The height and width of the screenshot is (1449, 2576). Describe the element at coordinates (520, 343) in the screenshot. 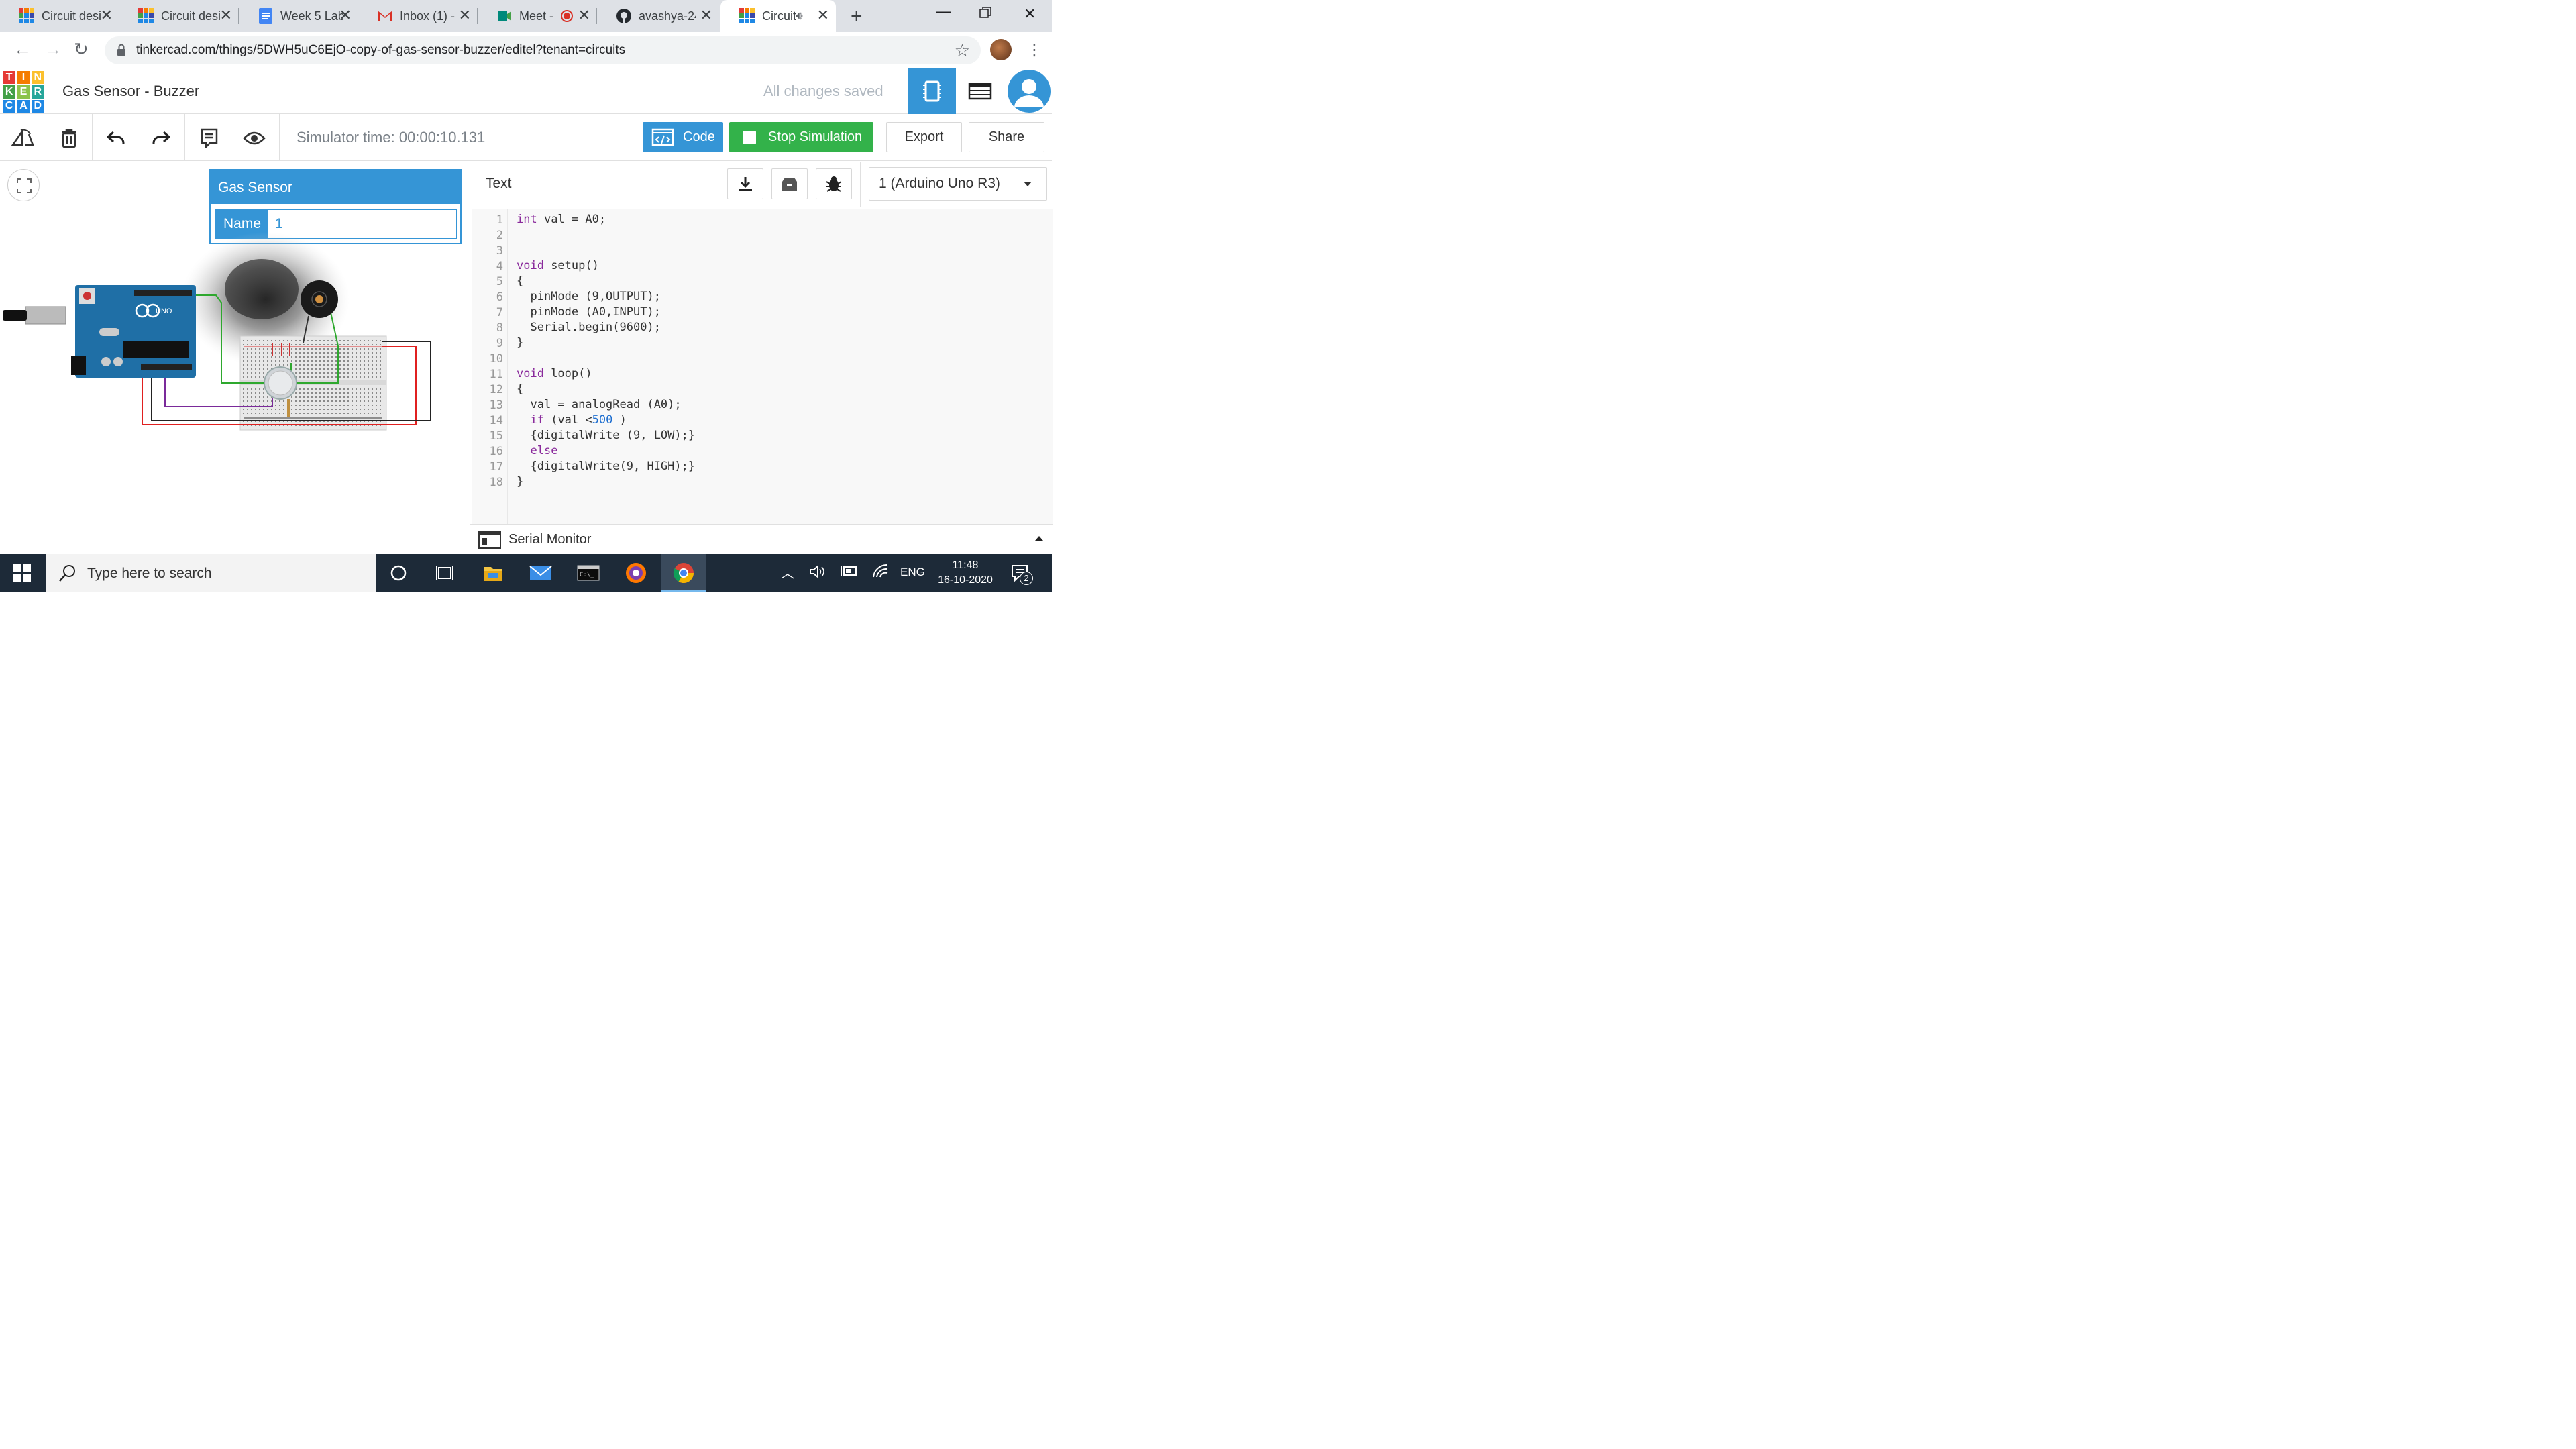

I see `code-line: }` at that location.